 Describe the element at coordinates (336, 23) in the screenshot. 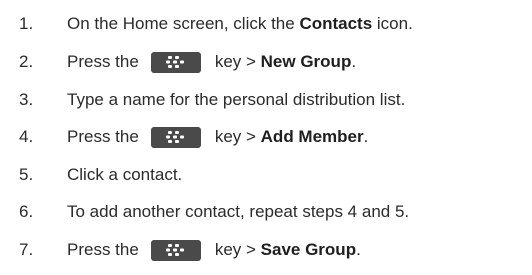

I see `contacts-label: Contacts` at that location.